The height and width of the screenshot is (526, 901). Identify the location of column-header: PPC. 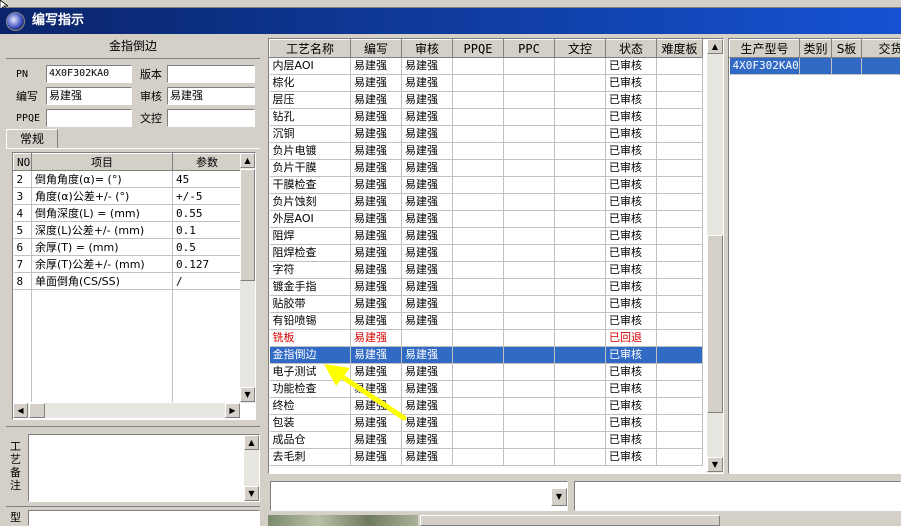
(529, 48).